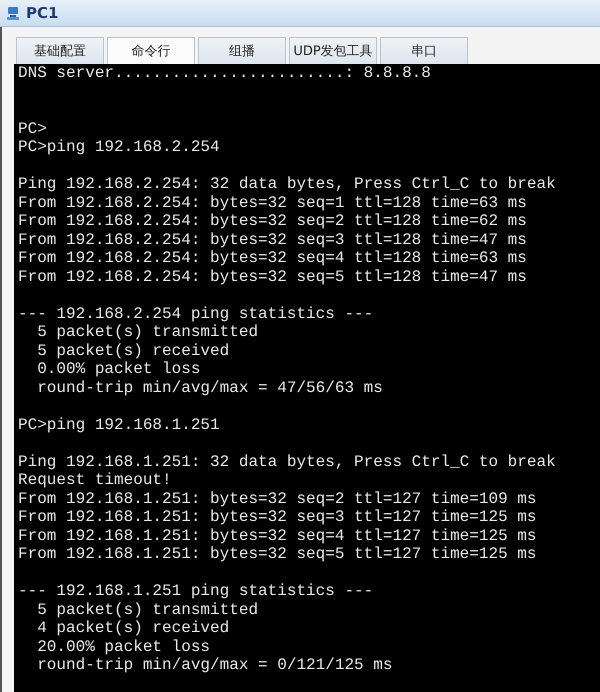 Image resolution: width=600 pixels, height=692 pixels. Describe the element at coordinates (196, 313) in the screenshot. I see `terminal-line: --- 192.168.2.254 ping statistics ---` at that location.